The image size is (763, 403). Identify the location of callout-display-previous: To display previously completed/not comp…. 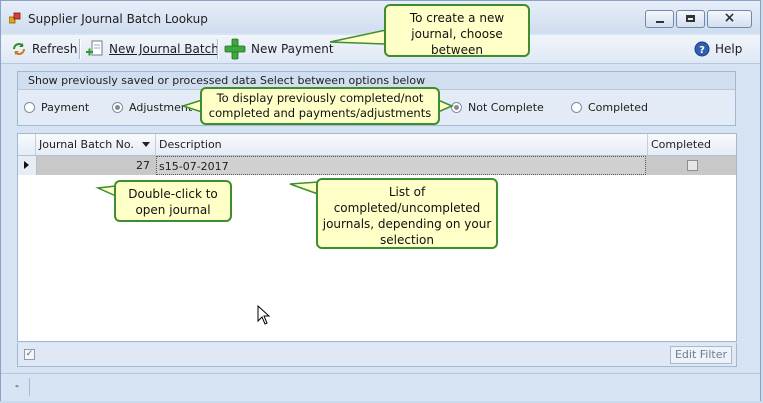
(320, 106).